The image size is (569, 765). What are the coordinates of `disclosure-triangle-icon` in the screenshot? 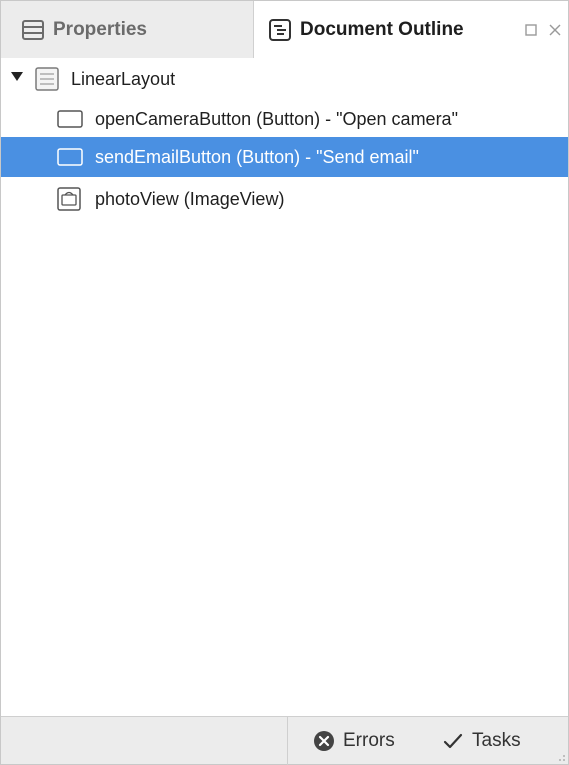 It's located at (17, 76).